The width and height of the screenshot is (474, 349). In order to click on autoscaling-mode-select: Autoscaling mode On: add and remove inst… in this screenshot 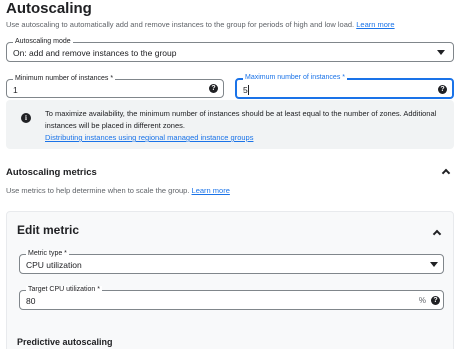, I will do `click(230, 50)`.